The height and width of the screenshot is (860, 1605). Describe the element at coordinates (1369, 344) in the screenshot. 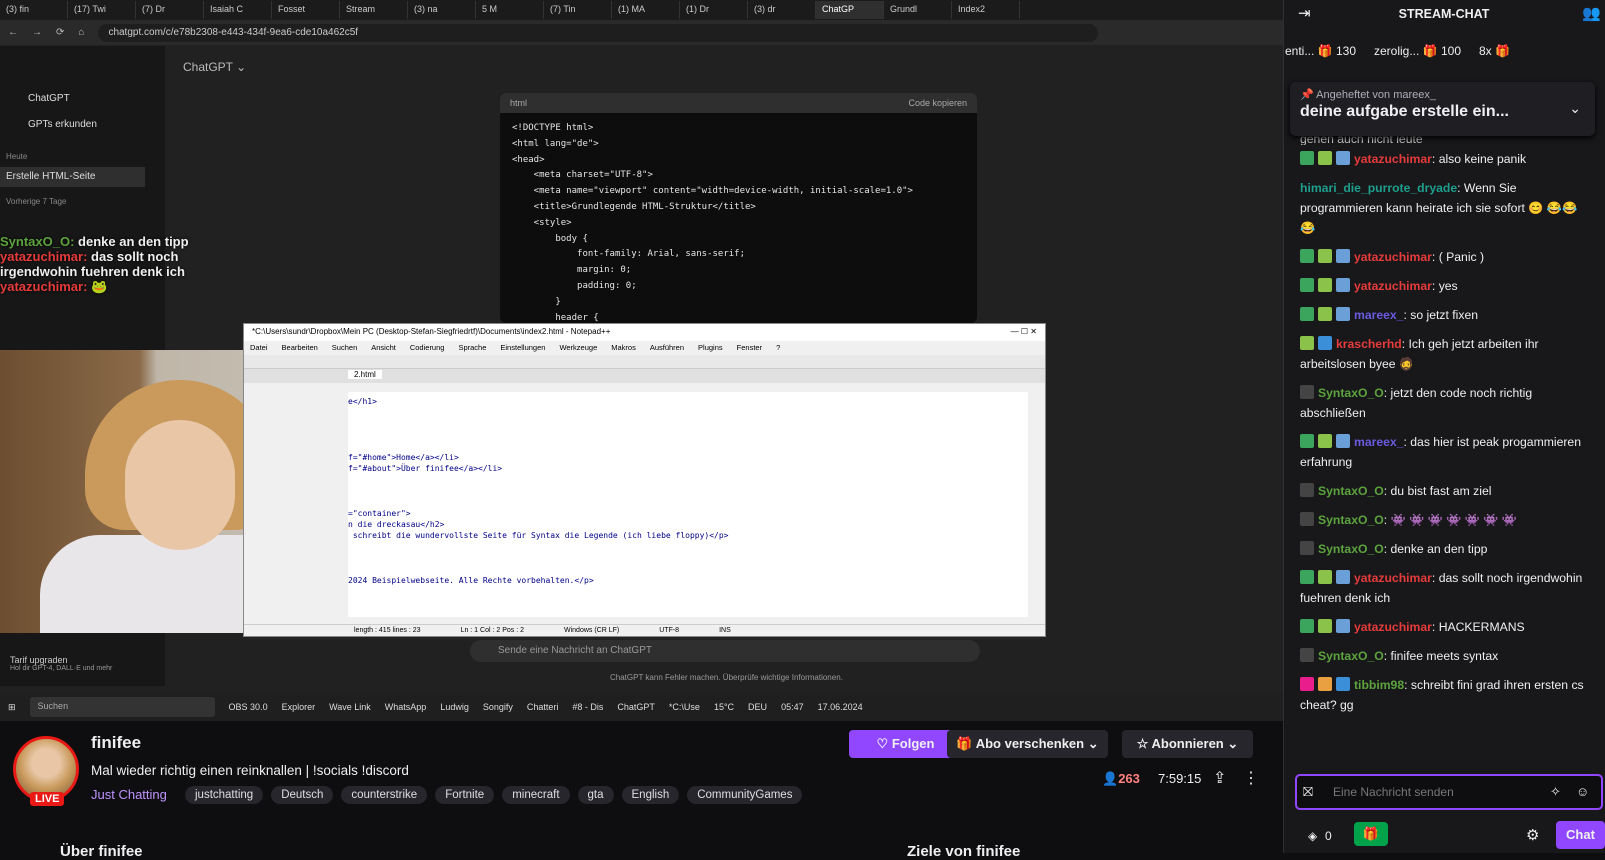

I see `chat-username: krascherhd` at that location.